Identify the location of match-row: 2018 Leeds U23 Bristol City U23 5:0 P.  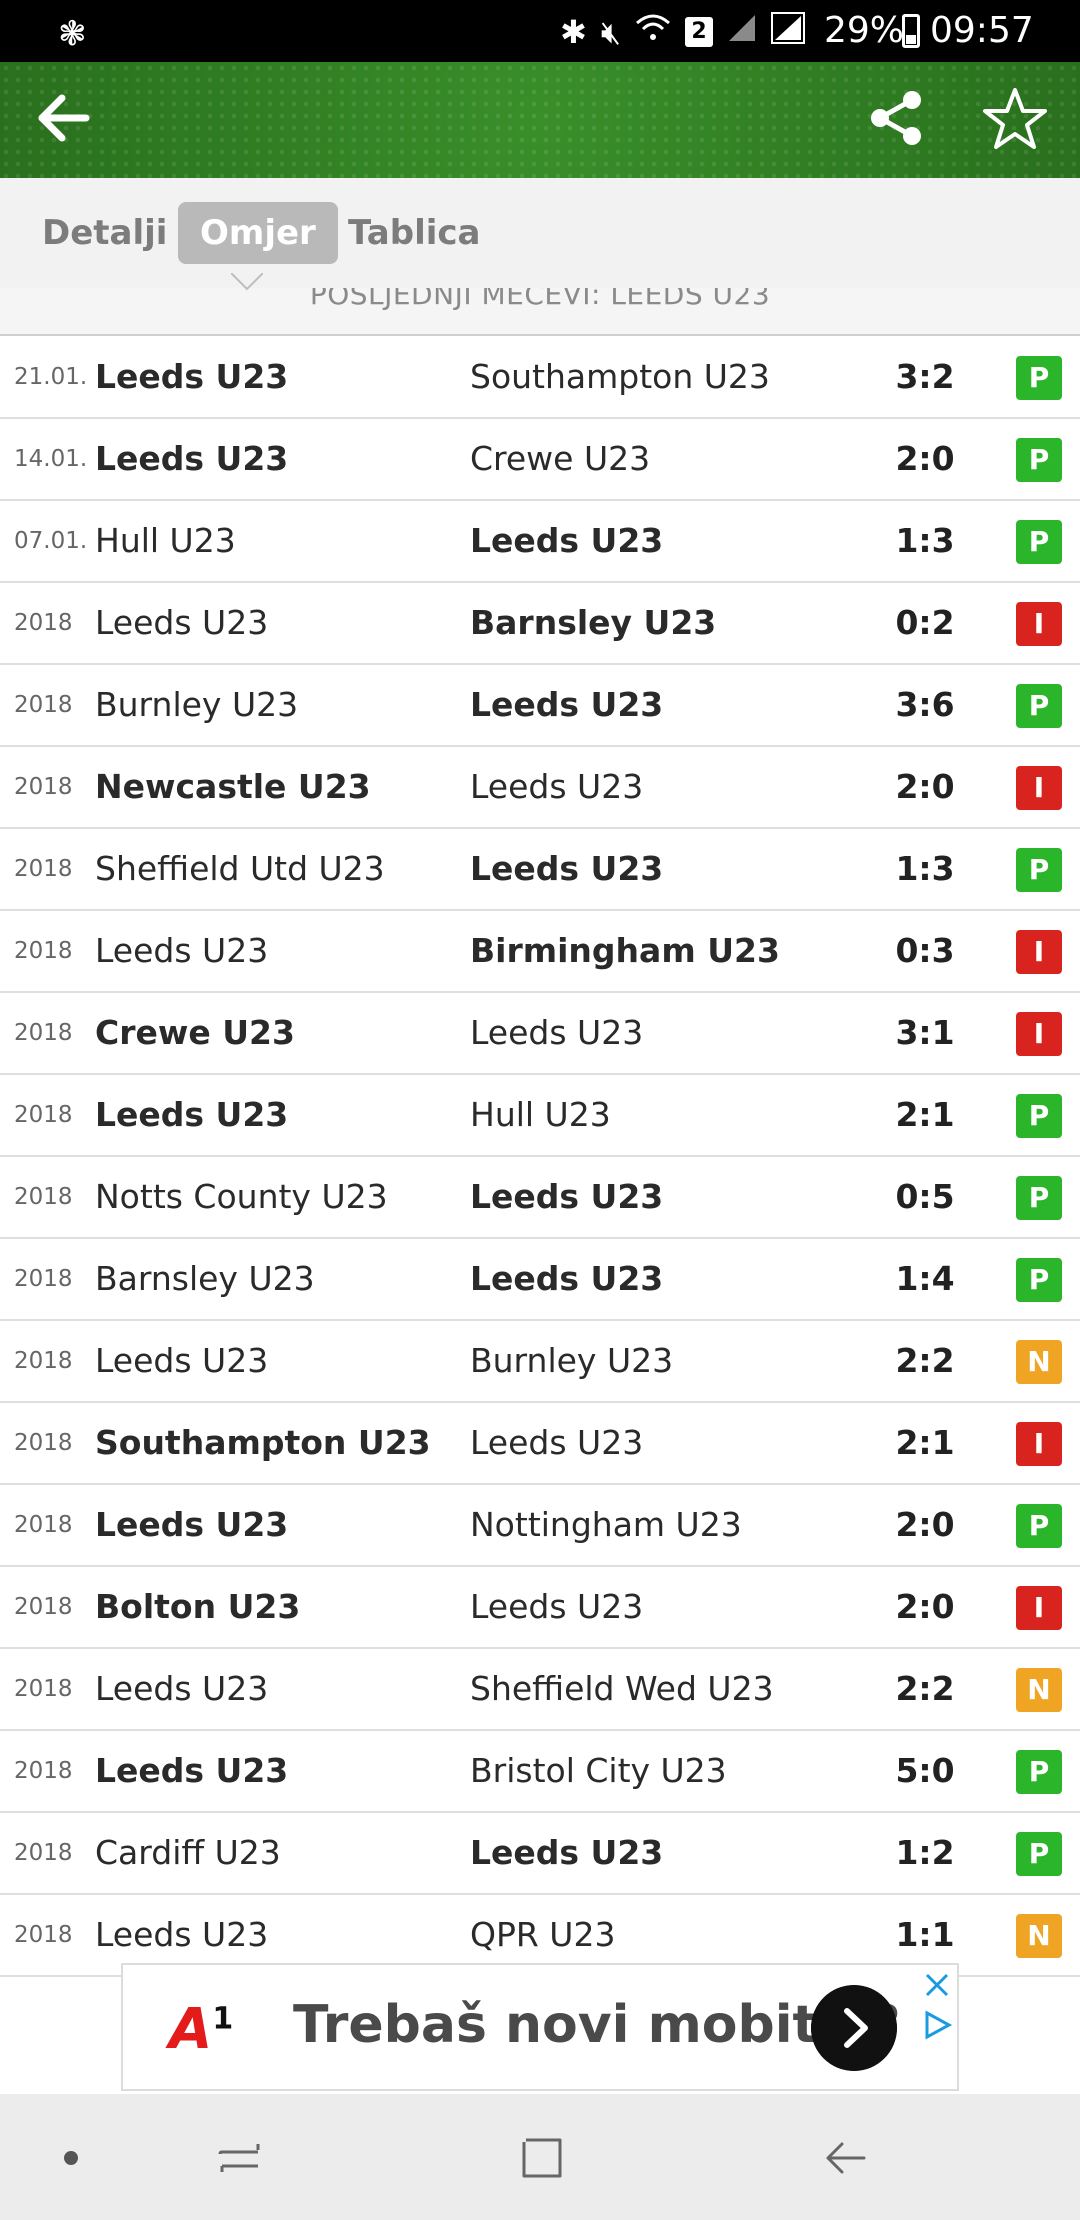
(540, 1772).